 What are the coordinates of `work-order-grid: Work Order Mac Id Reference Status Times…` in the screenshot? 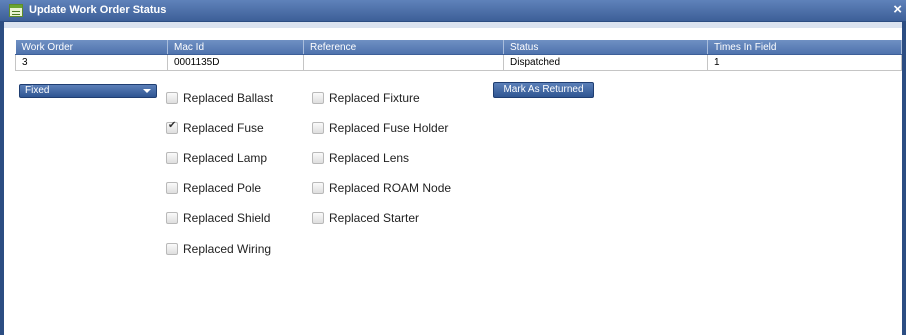 It's located at (458, 55).